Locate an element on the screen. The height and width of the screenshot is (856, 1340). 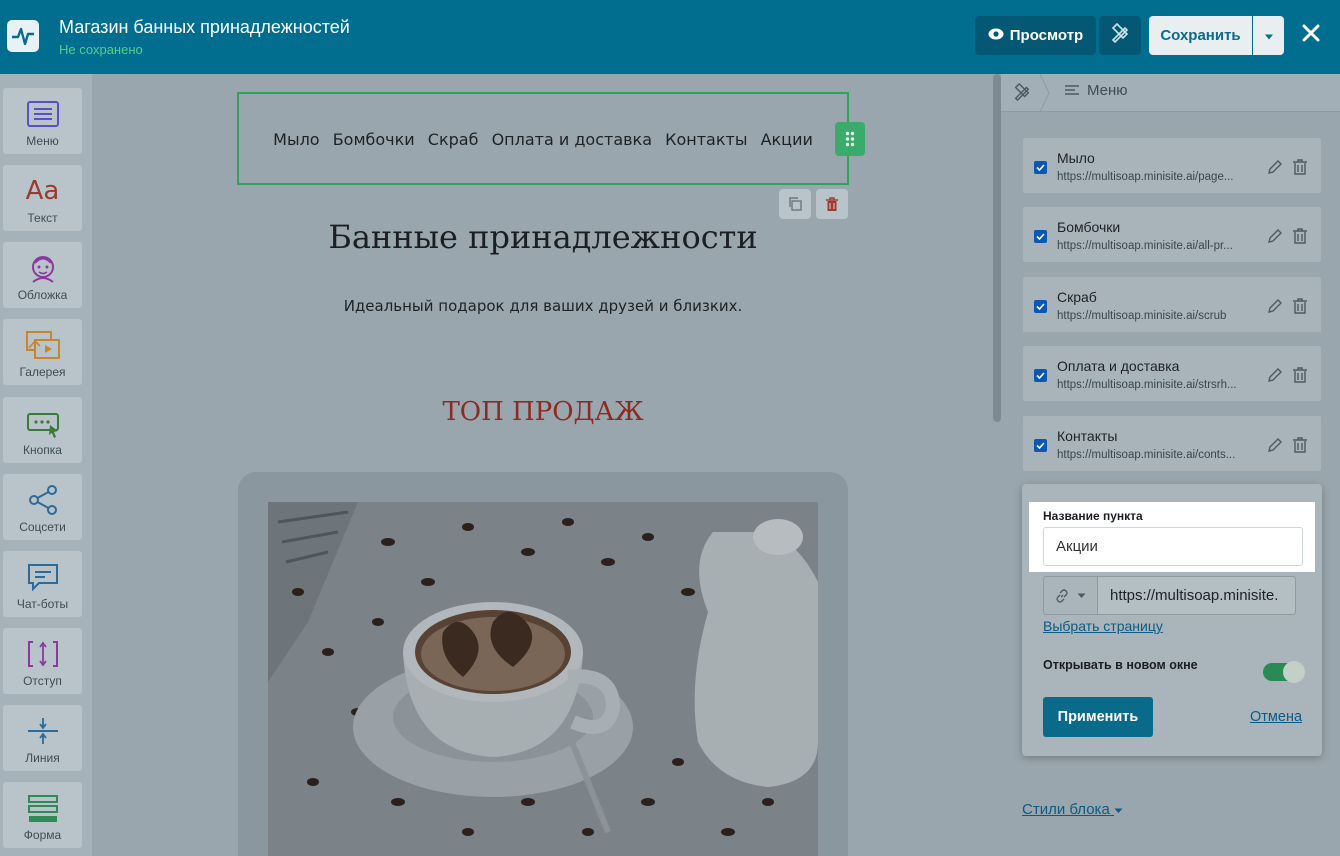
tool-form: Форма is located at coordinates (42, 815).